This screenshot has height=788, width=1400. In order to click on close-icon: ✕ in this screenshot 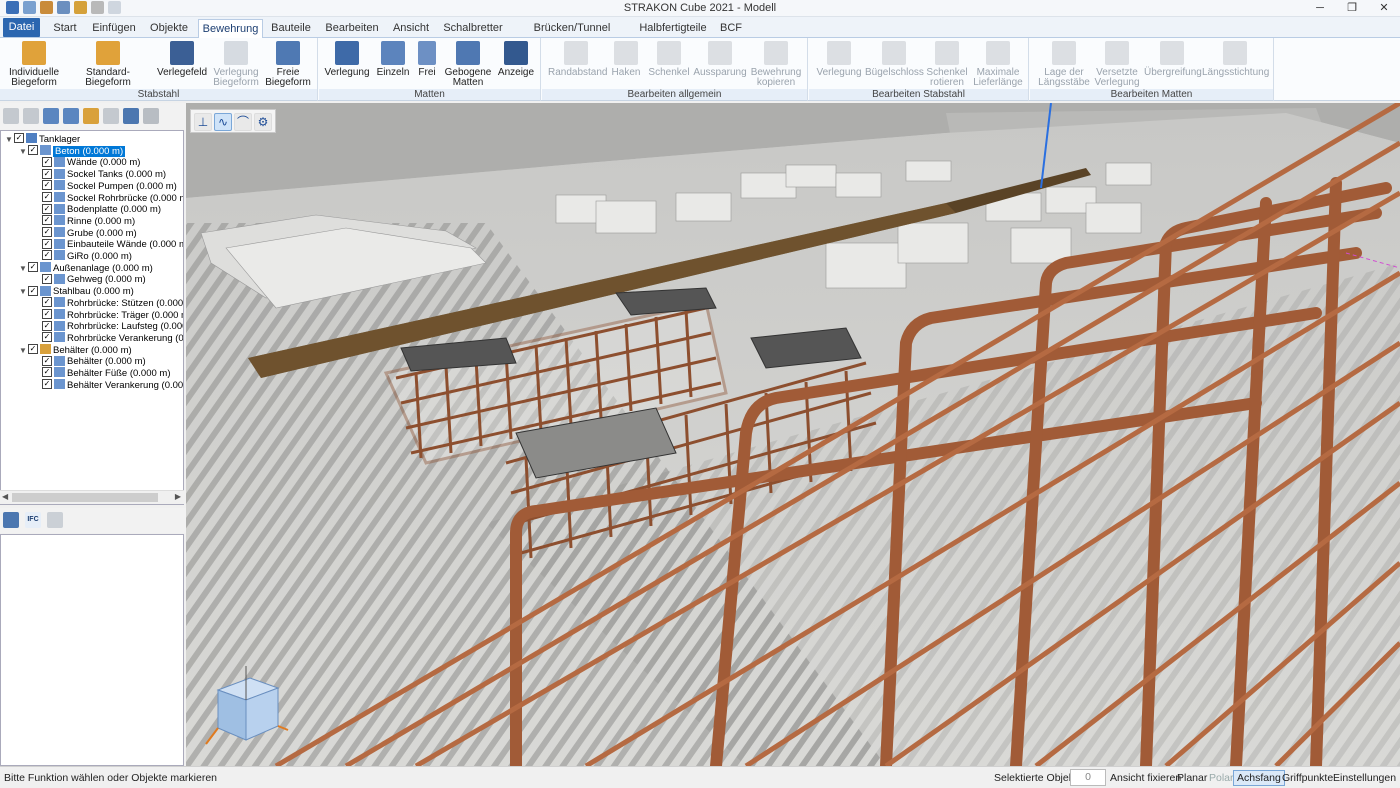, I will do `click(1384, 8)`.